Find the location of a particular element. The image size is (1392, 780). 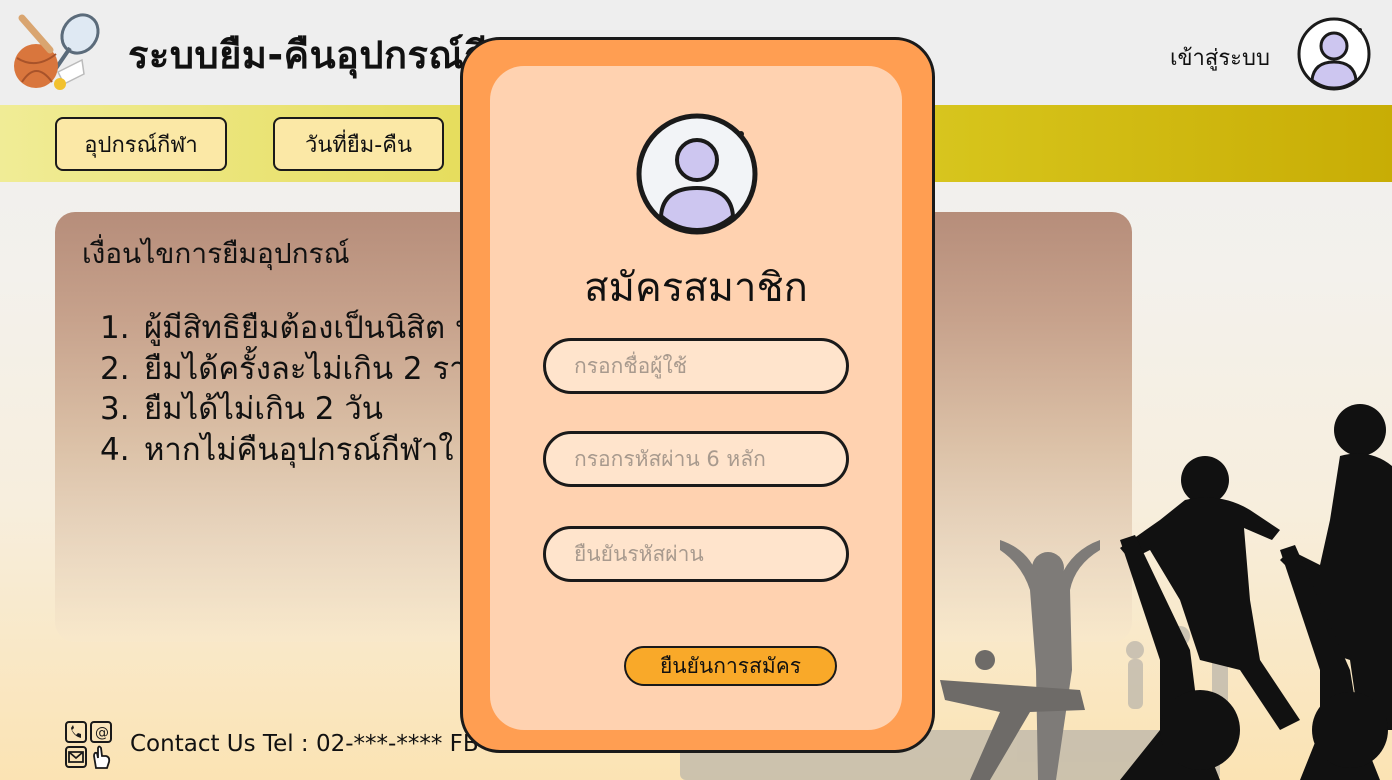

confirm-password-input is located at coordinates (696, 554).